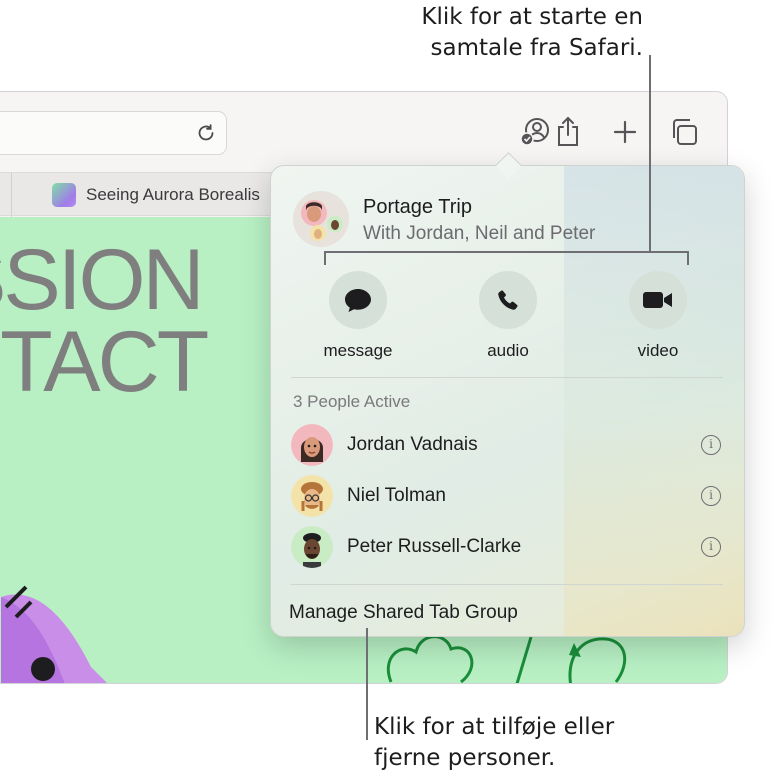 This screenshot has width=779, height=782. Describe the element at coordinates (479, 233) in the screenshot. I see `group-subtitle: With Jordan, Neil and Peter` at that location.